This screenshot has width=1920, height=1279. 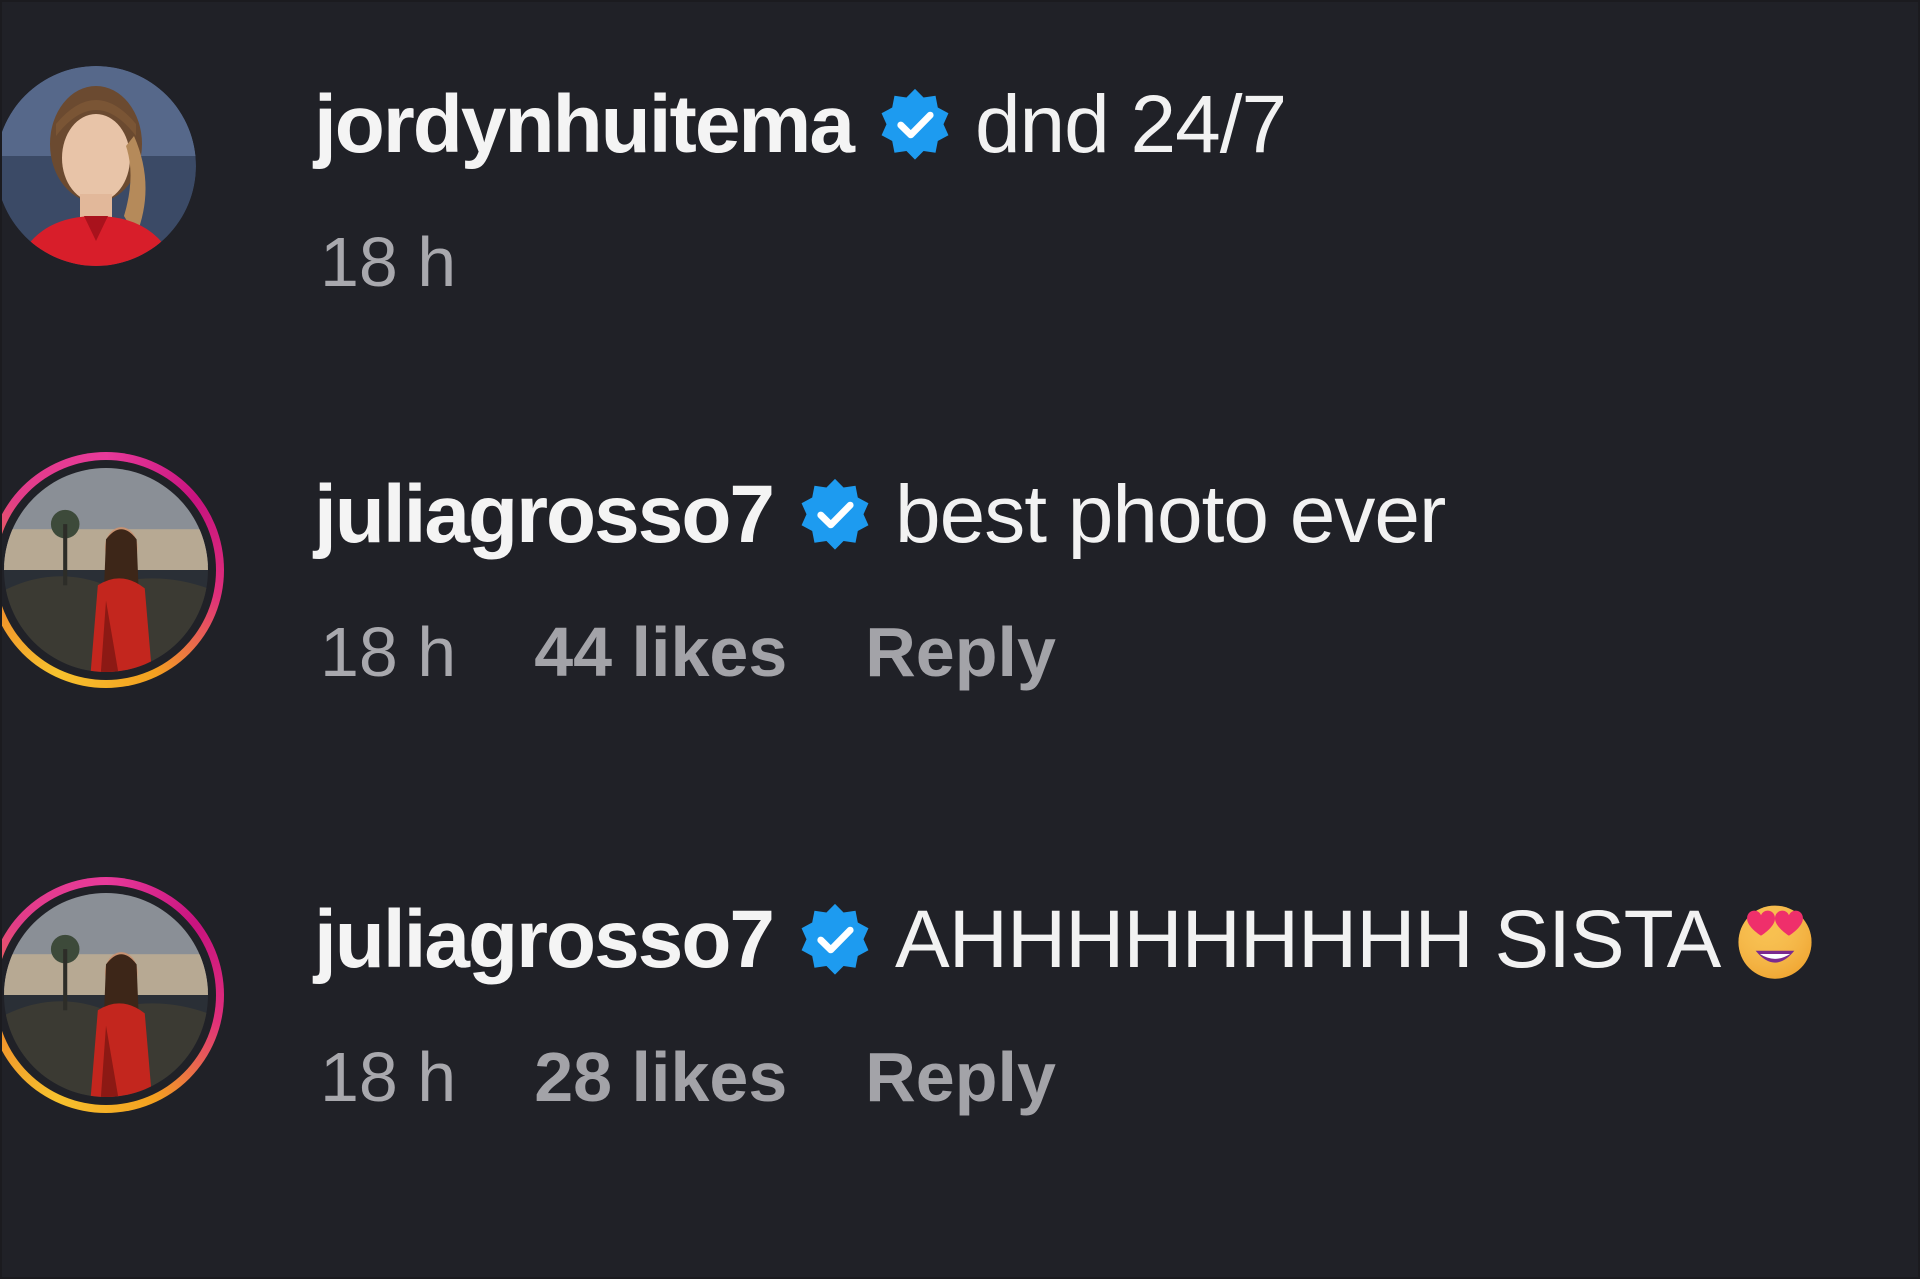 I want to click on comment-text: AHHHHHHHHH SISTA, so click(x=1308, y=939).